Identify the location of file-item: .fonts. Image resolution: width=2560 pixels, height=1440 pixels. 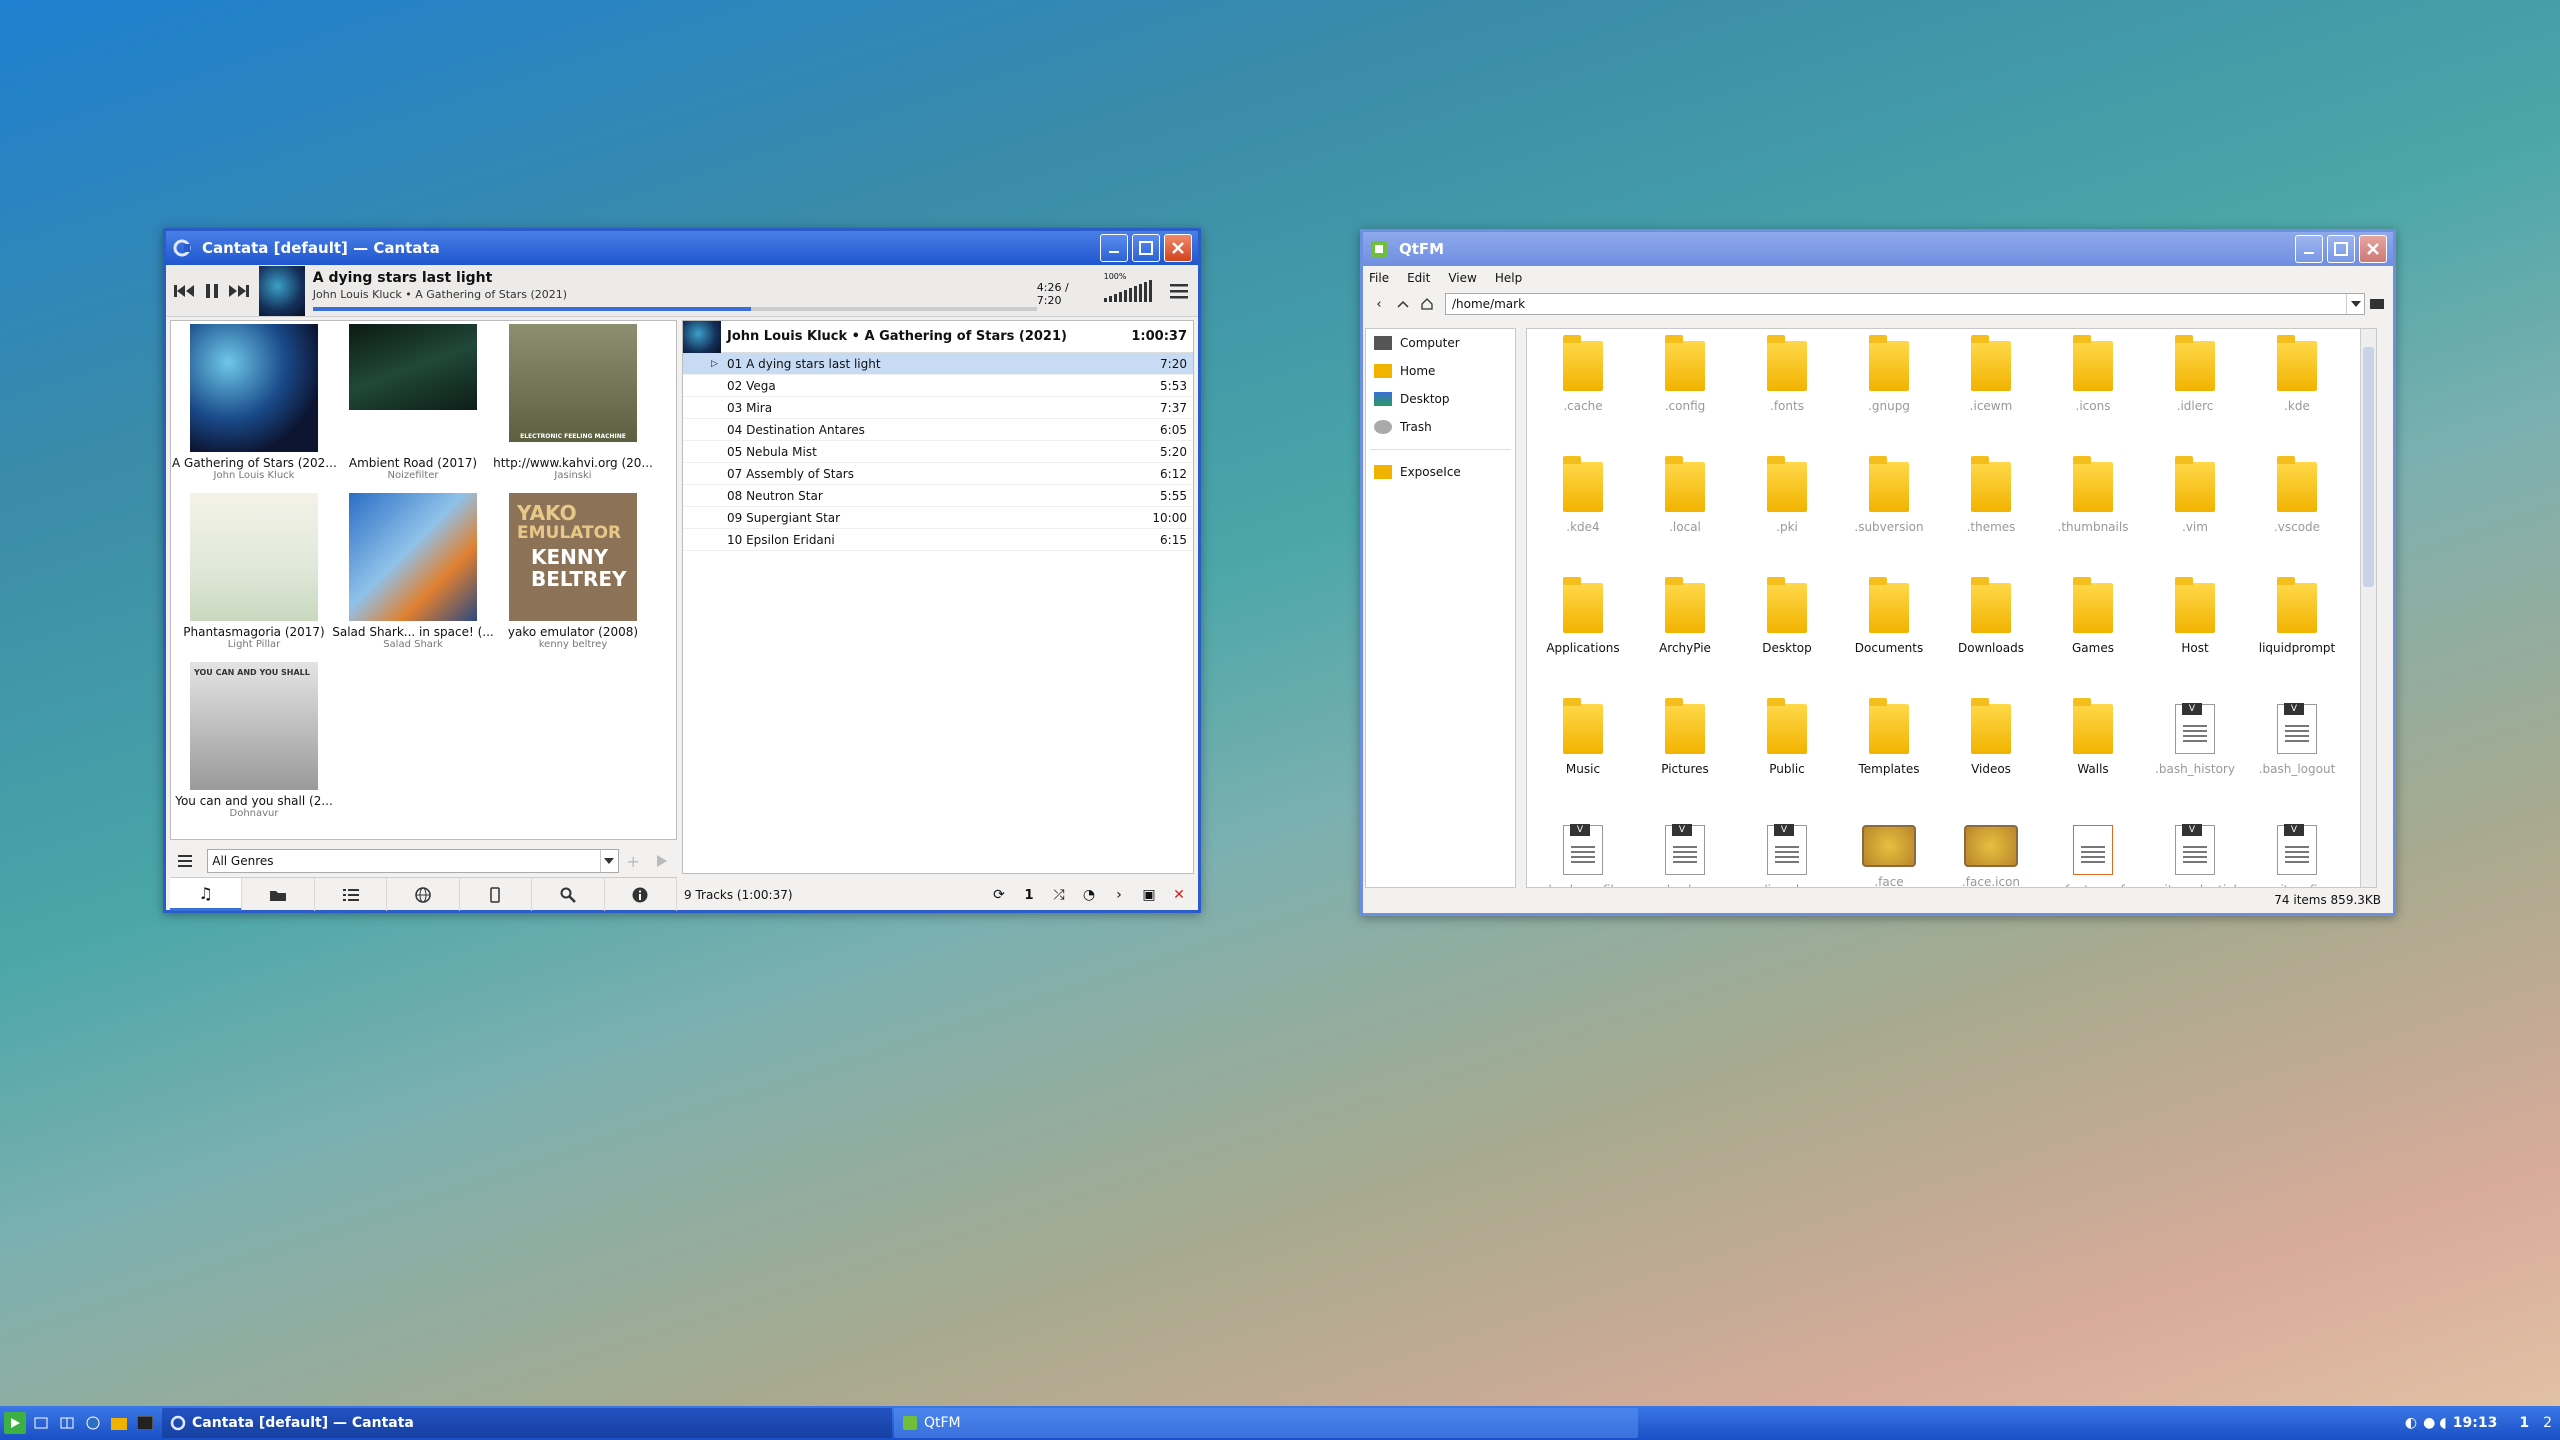
(1787, 374).